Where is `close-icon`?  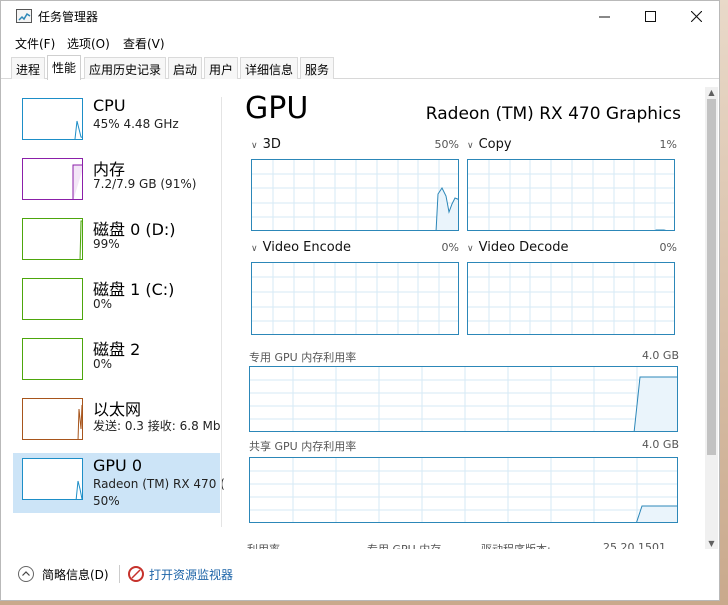
close-icon is located at coordinates (696, 16).